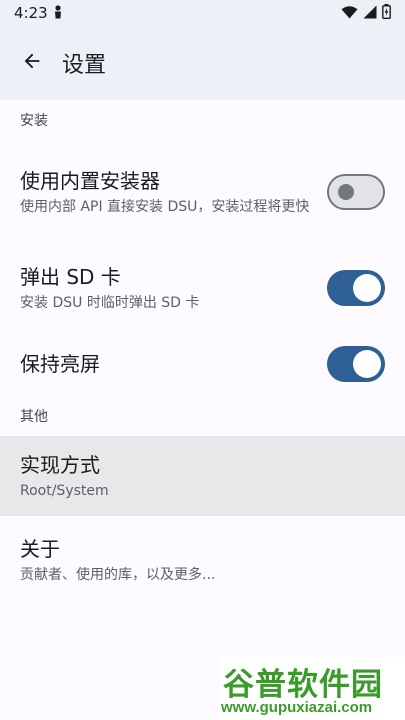 Image resolution: width=405 pixels, height=720 pixels. I want to click on pref-title: 弹出 SD 卡, so click(70, 277).